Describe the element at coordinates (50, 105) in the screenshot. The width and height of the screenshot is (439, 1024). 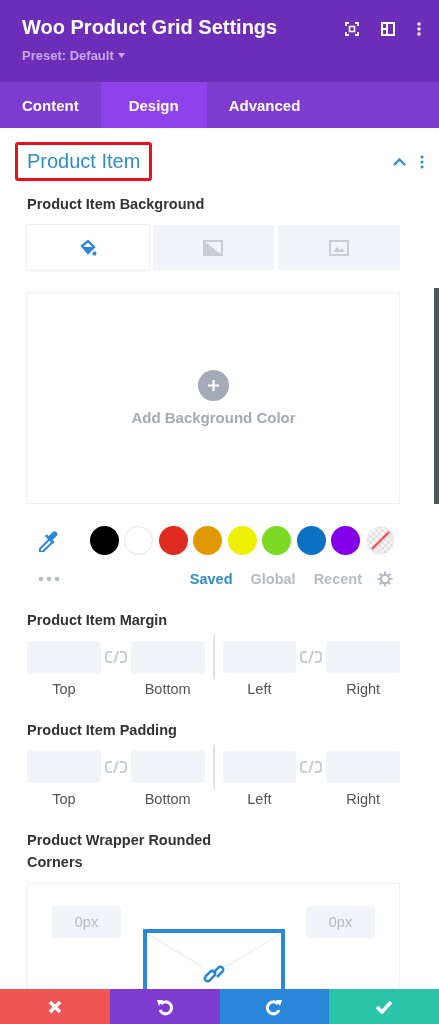
I see `tab: Content` at that location.